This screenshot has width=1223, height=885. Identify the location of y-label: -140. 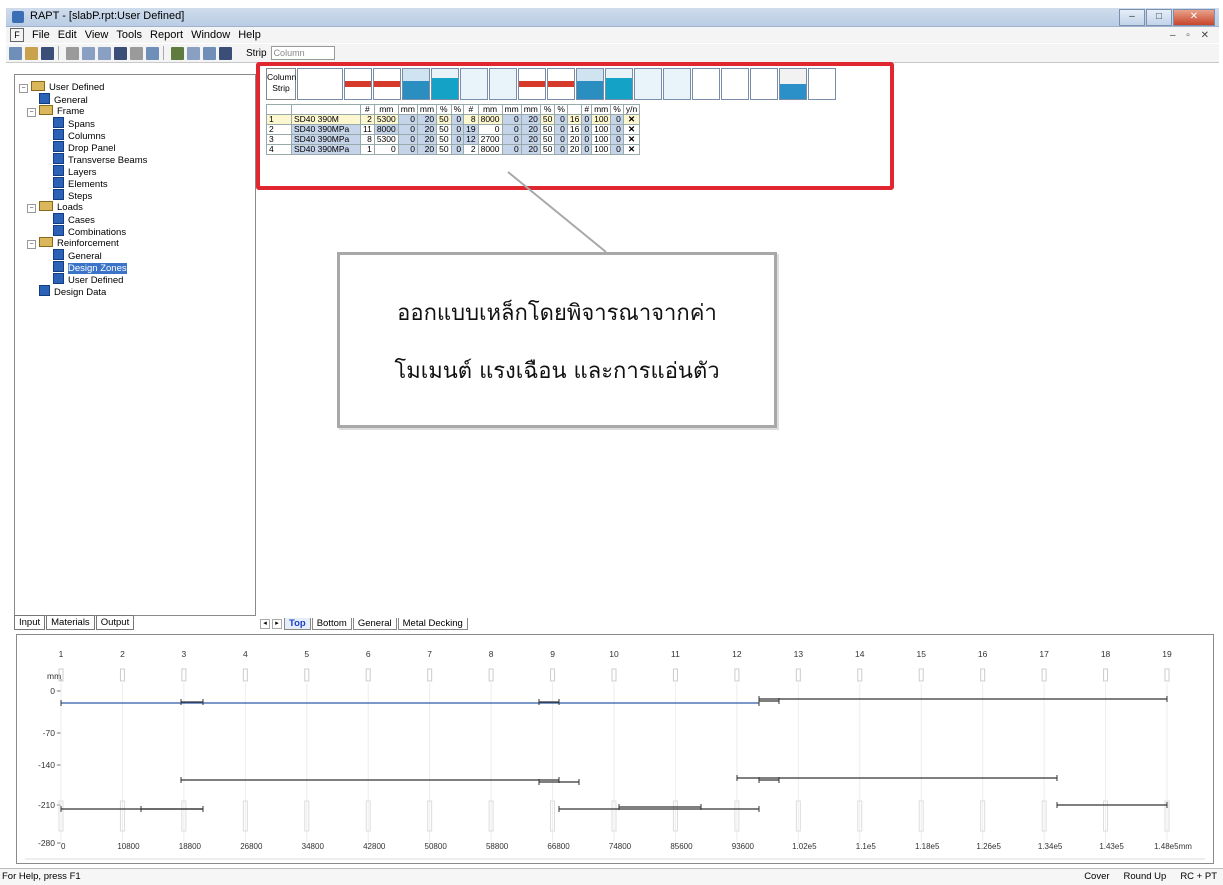
(46, 765).